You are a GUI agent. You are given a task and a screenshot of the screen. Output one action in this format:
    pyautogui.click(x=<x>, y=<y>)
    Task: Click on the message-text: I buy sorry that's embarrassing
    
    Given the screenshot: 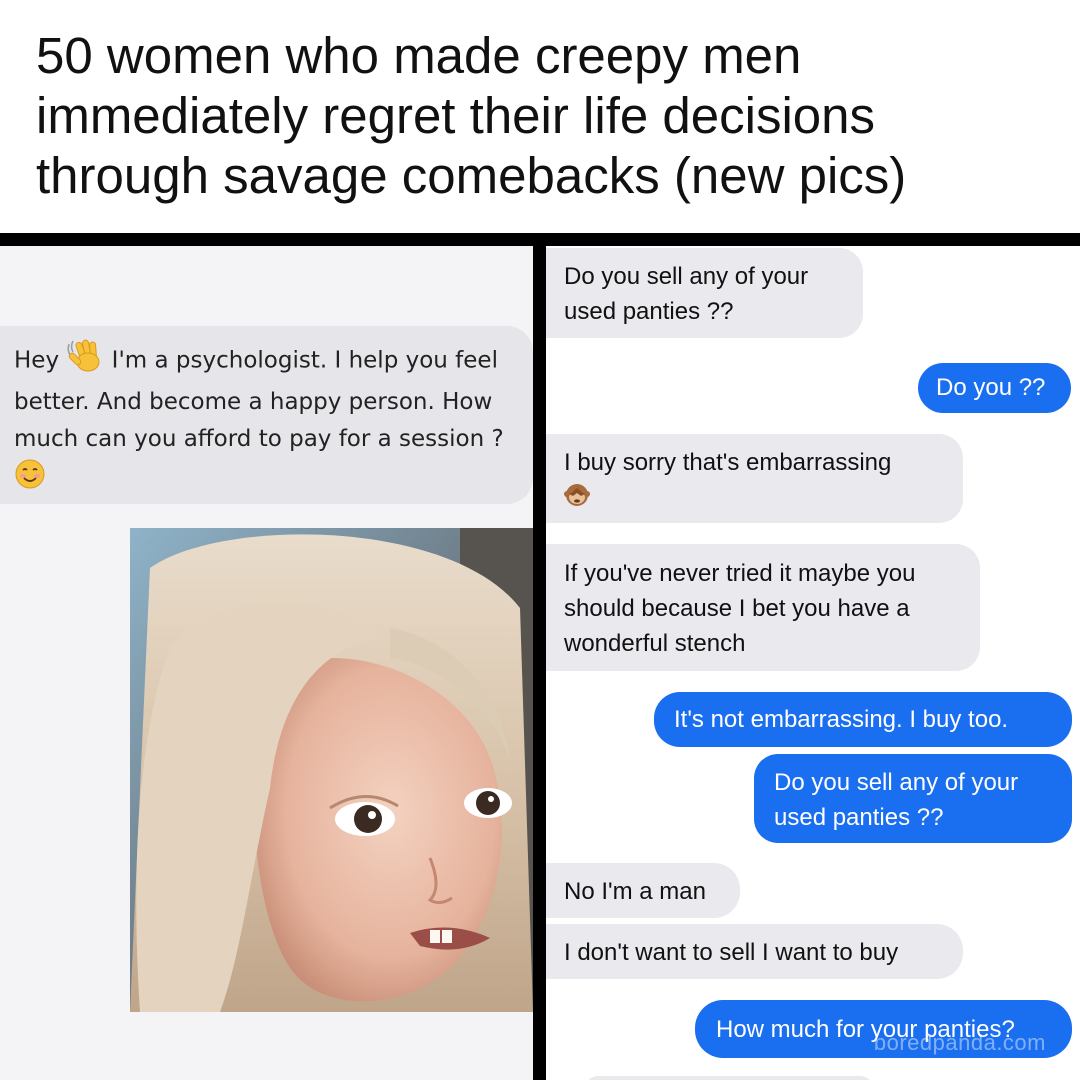 What is the action you would take?
    pyautogui.click(x=728, y=462)
    